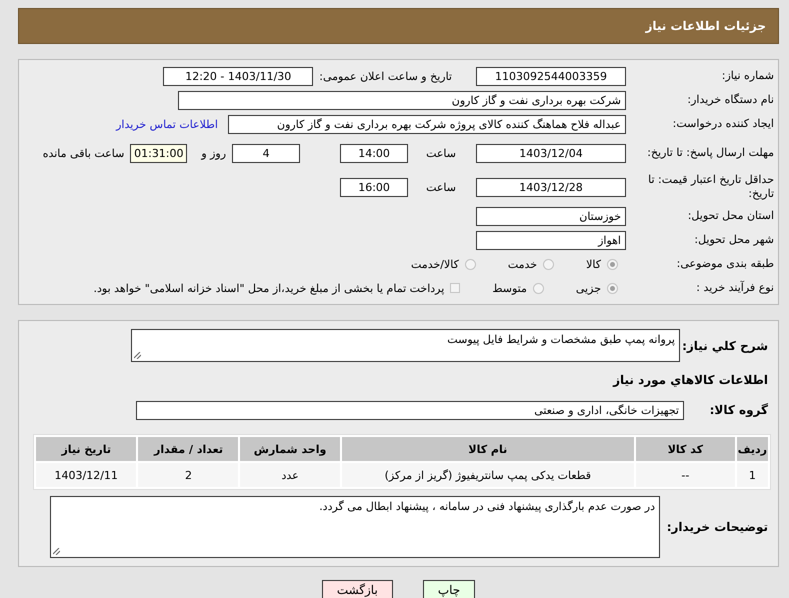  What do you see at coordinates (449, 589) in the screenshot?
I see `print-button: چاپ` at bounding box center [449, 589].